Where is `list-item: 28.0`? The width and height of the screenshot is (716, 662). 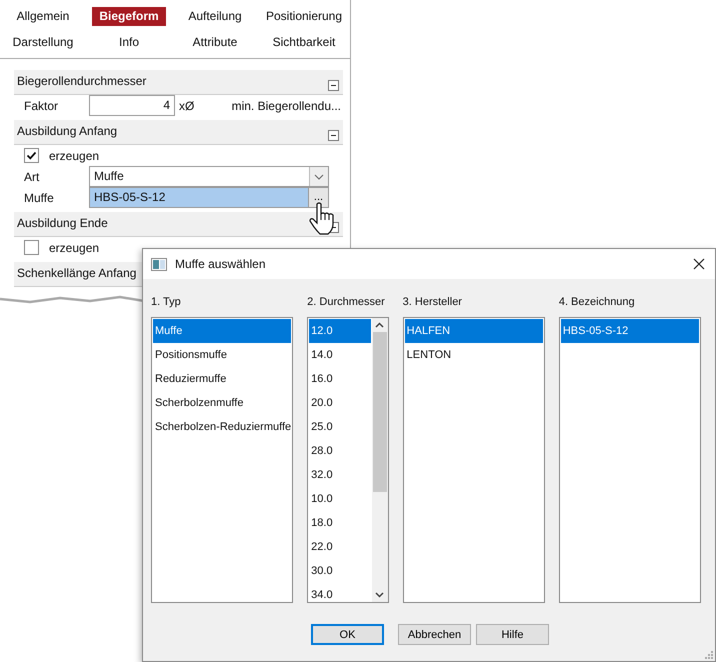 list-item: 28.0 is located at coordinates (340, 451).